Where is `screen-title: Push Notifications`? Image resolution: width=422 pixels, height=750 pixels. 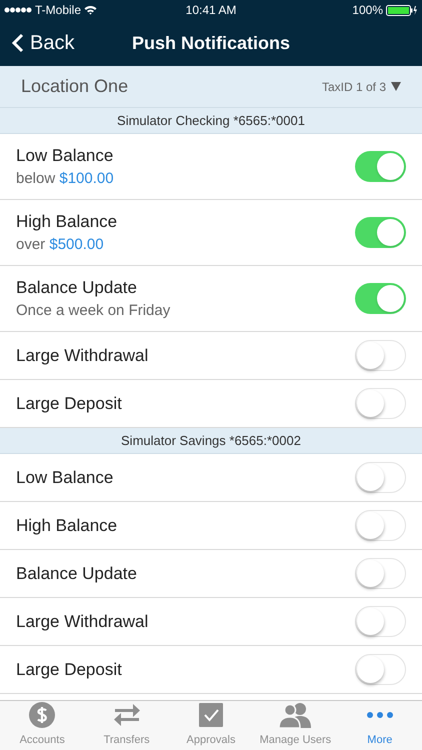 screen-title: Push Notifications is located at coordinates (211, 43).